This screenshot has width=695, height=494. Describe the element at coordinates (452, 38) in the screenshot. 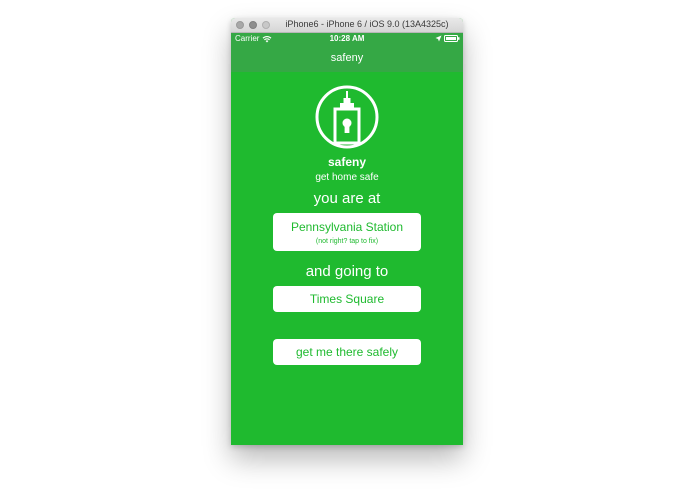

I see `battery-icon` at that location.